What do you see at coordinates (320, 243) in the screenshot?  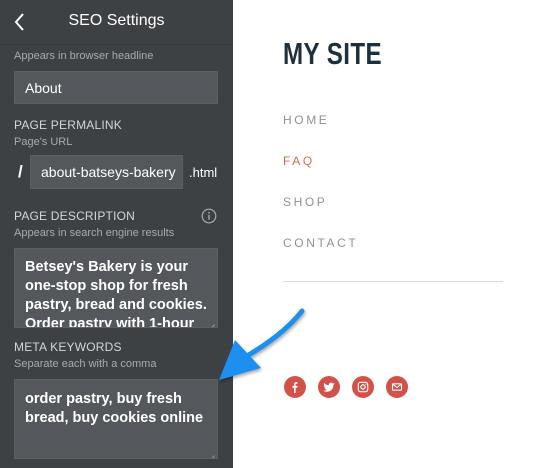 I see `nav-item-contact: CONTACT` at bounding box center [320, 243].